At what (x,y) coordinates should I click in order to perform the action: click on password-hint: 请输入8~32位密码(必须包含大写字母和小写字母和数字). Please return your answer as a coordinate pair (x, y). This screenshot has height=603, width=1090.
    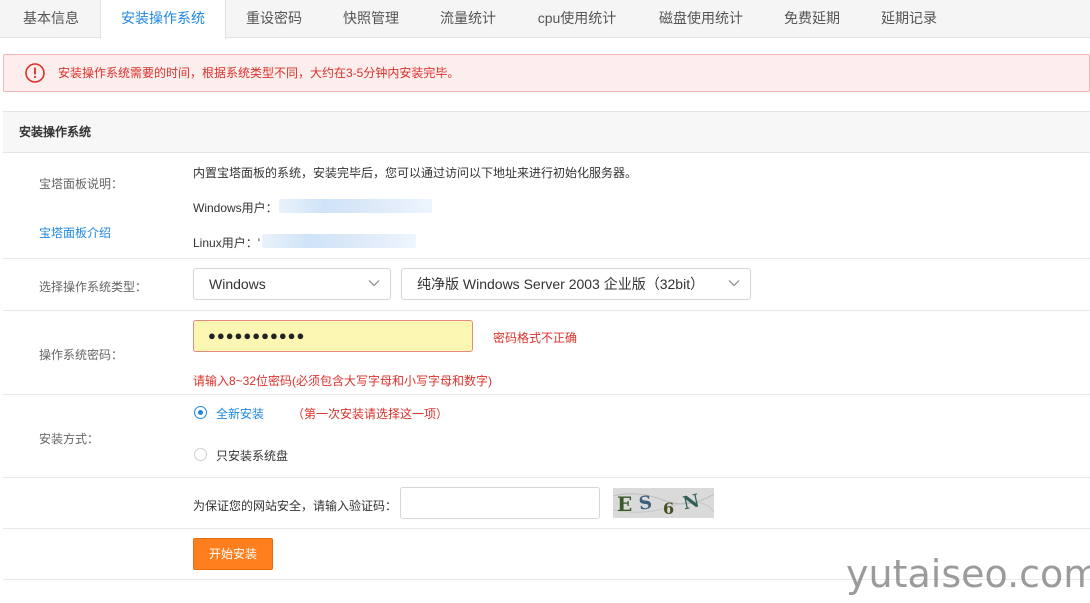
    Looking at the image, I should click on (343, 381).